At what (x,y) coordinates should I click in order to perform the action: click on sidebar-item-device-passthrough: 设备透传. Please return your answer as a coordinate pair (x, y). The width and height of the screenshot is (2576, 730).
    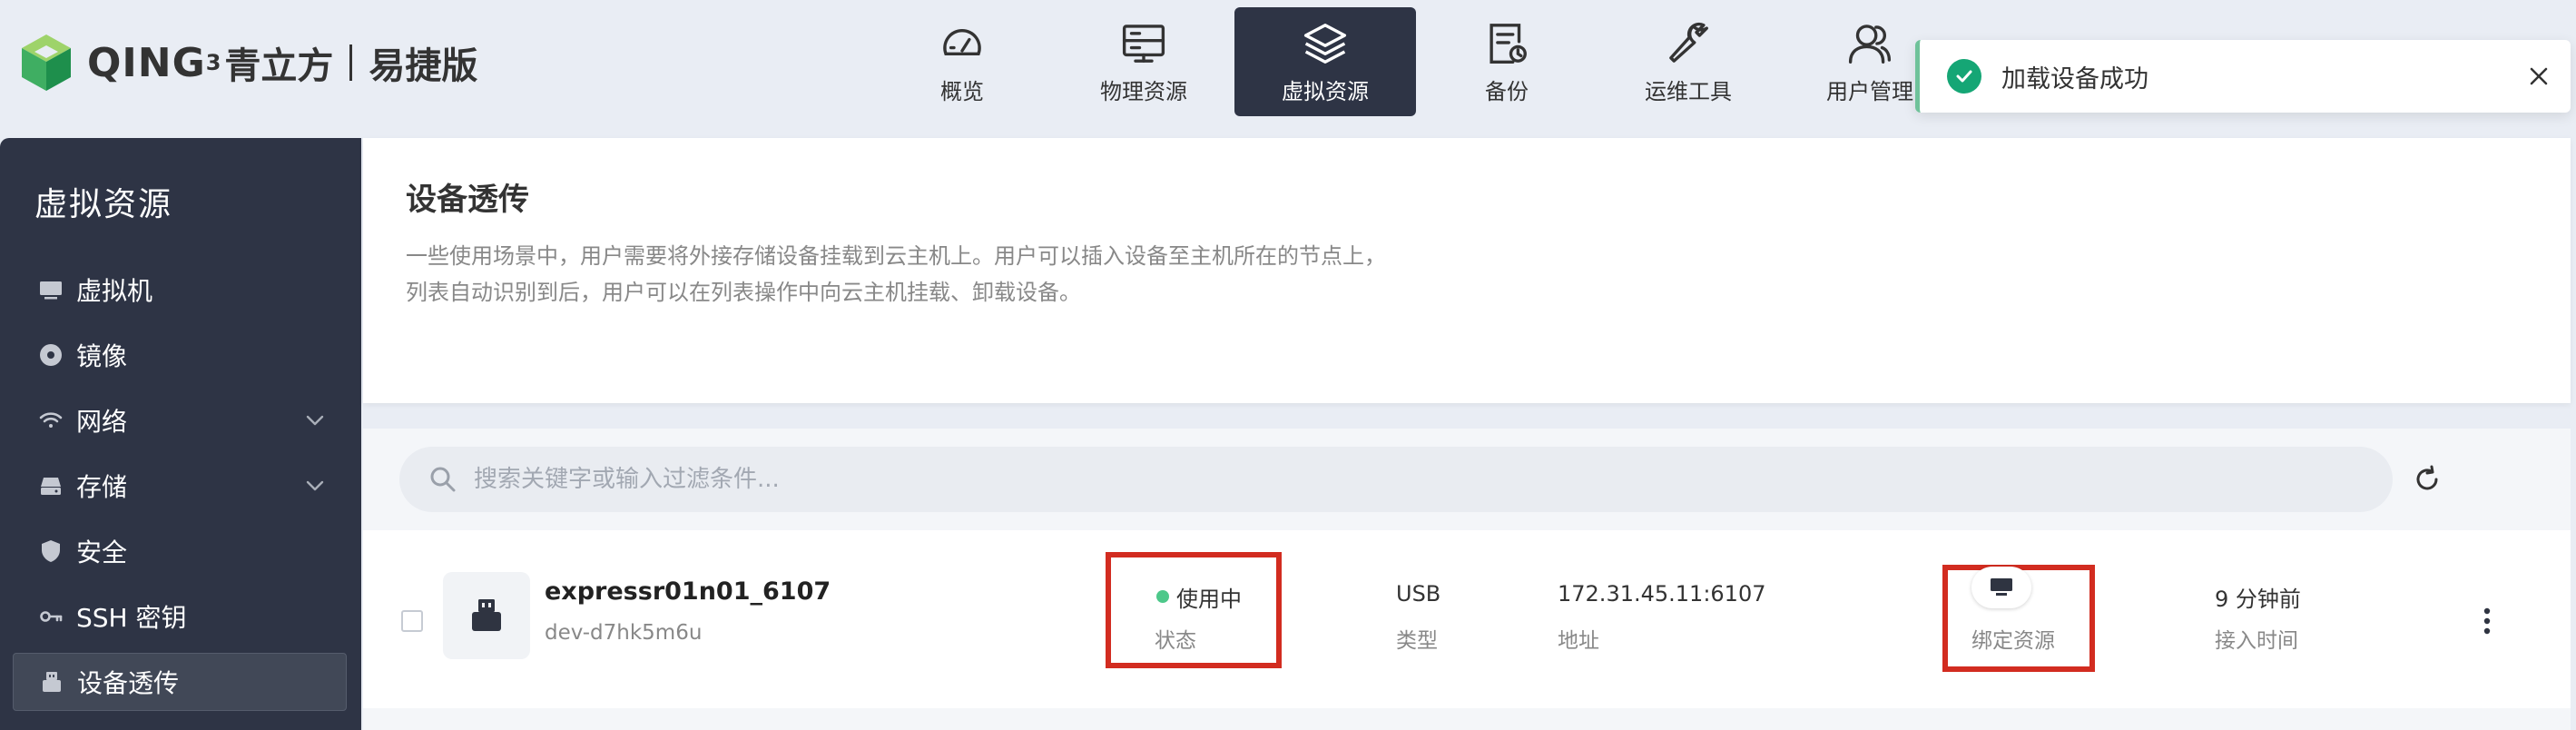
    Looking at the image, I should click on (180, 682).